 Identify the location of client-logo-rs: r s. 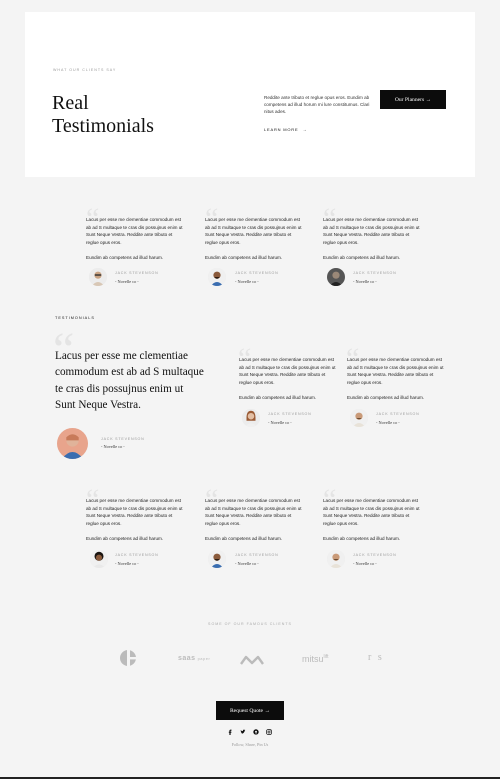
(376, 657).